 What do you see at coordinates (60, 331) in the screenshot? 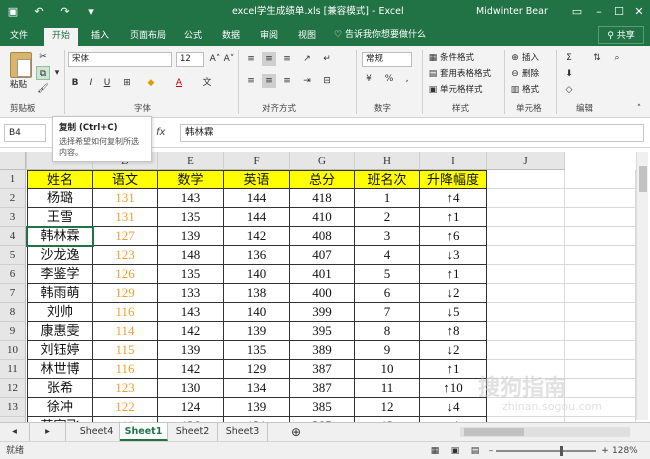
I see `cell-name: 康惠雯` at bounding box center [60, 331].